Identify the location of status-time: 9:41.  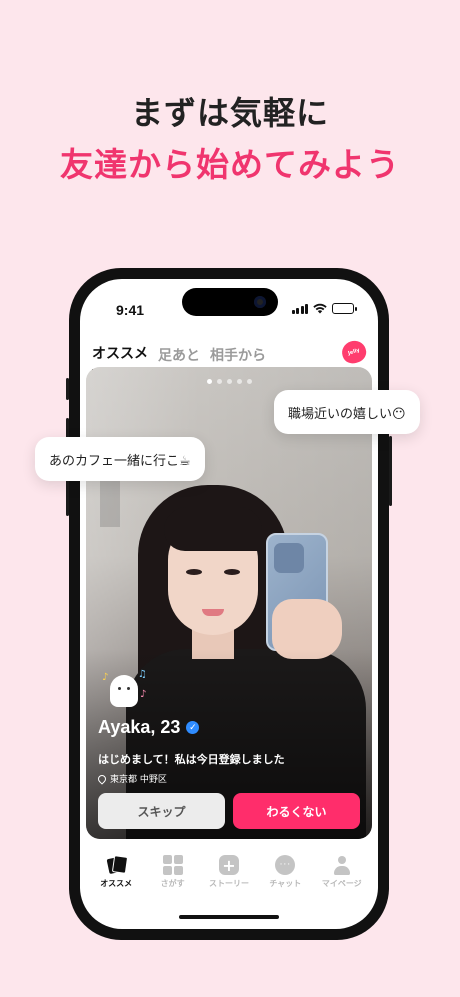
(130, 310).